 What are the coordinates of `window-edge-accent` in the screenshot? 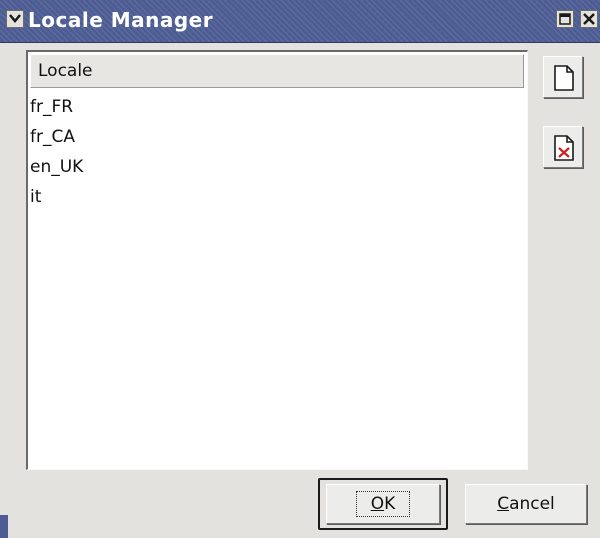 It's located at (4, 526).